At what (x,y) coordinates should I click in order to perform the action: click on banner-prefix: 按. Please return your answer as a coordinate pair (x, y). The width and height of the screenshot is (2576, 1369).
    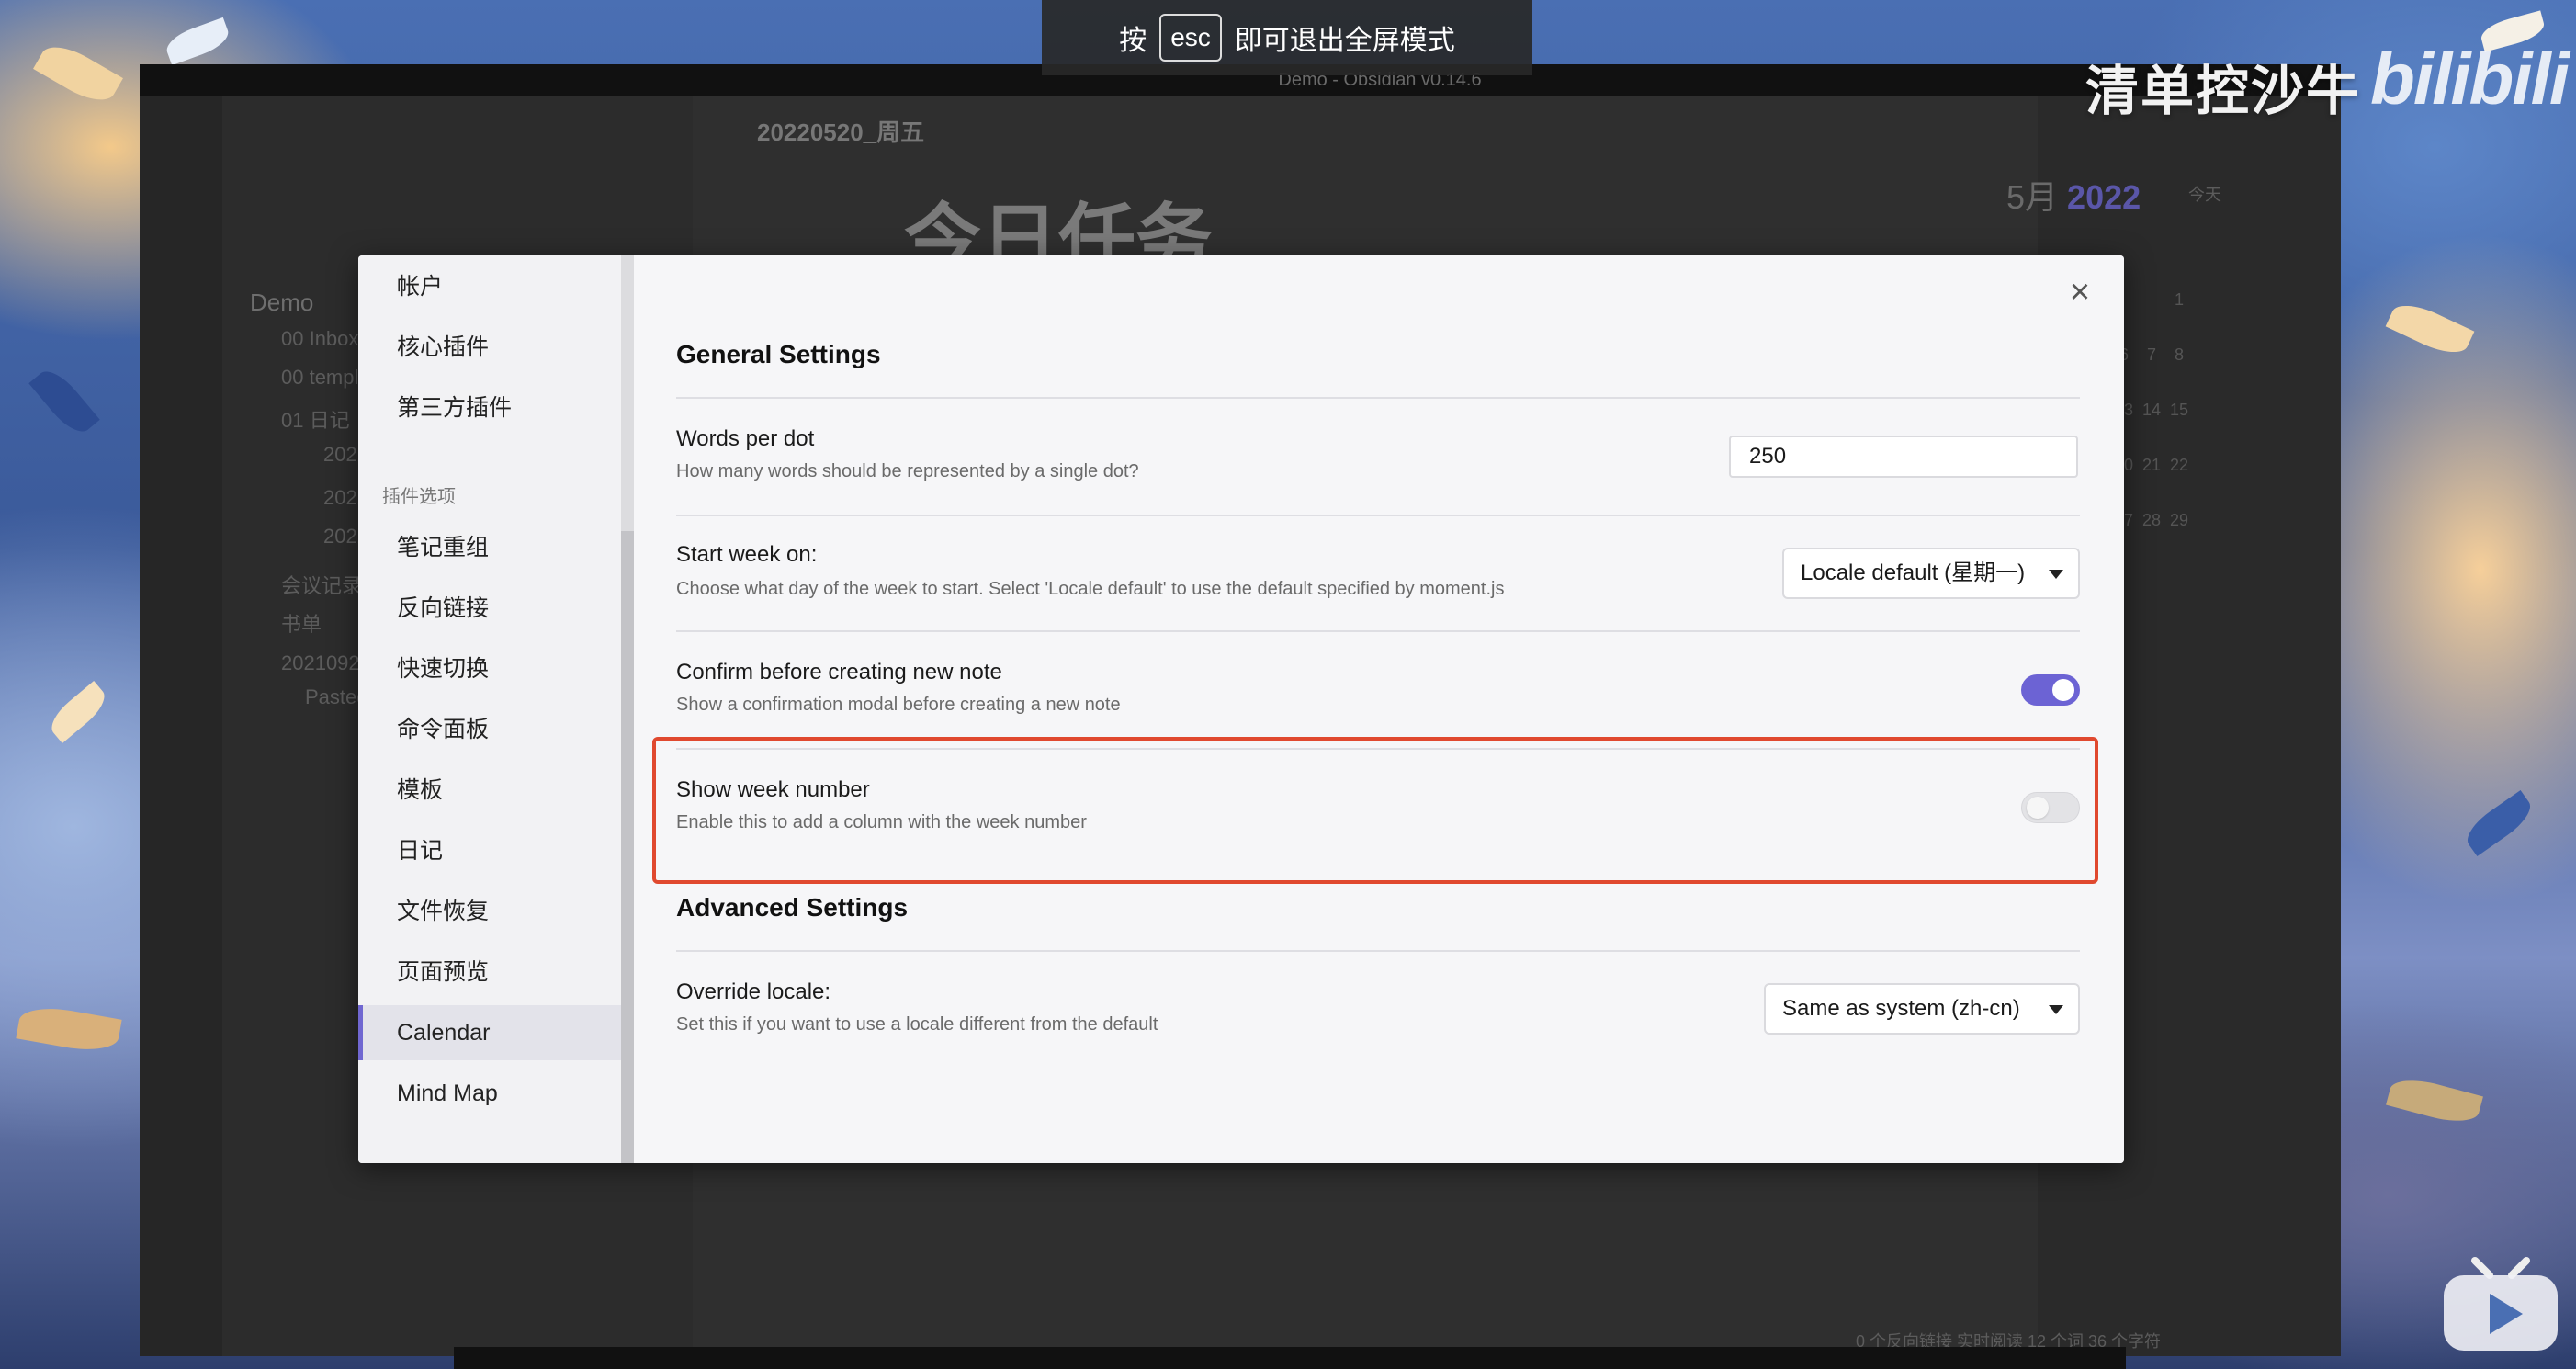
    Looking at the image, I should click on (1133, 41).